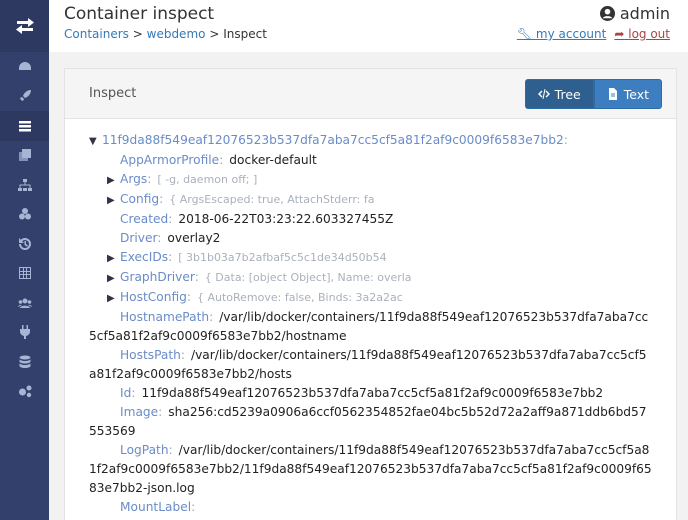 This screenshot has height=520, width=688. What do you see at coordinates (144, 257) in the screenshot?
I see `tree-key: ExecIDs` at bounding box center [144, 257].